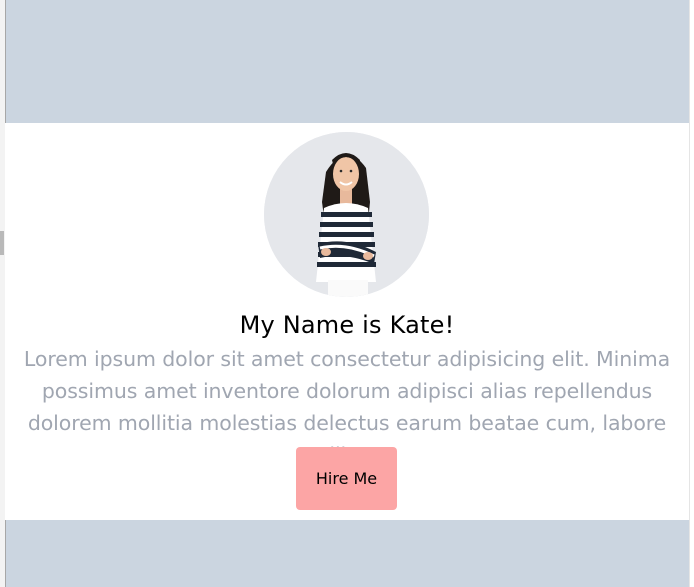 This screenshot has height=587, width=694. Describe the element at coordinates (347, 325) in the screenshot. I see `profile-name-heading: My Name is Kate!` at that location.